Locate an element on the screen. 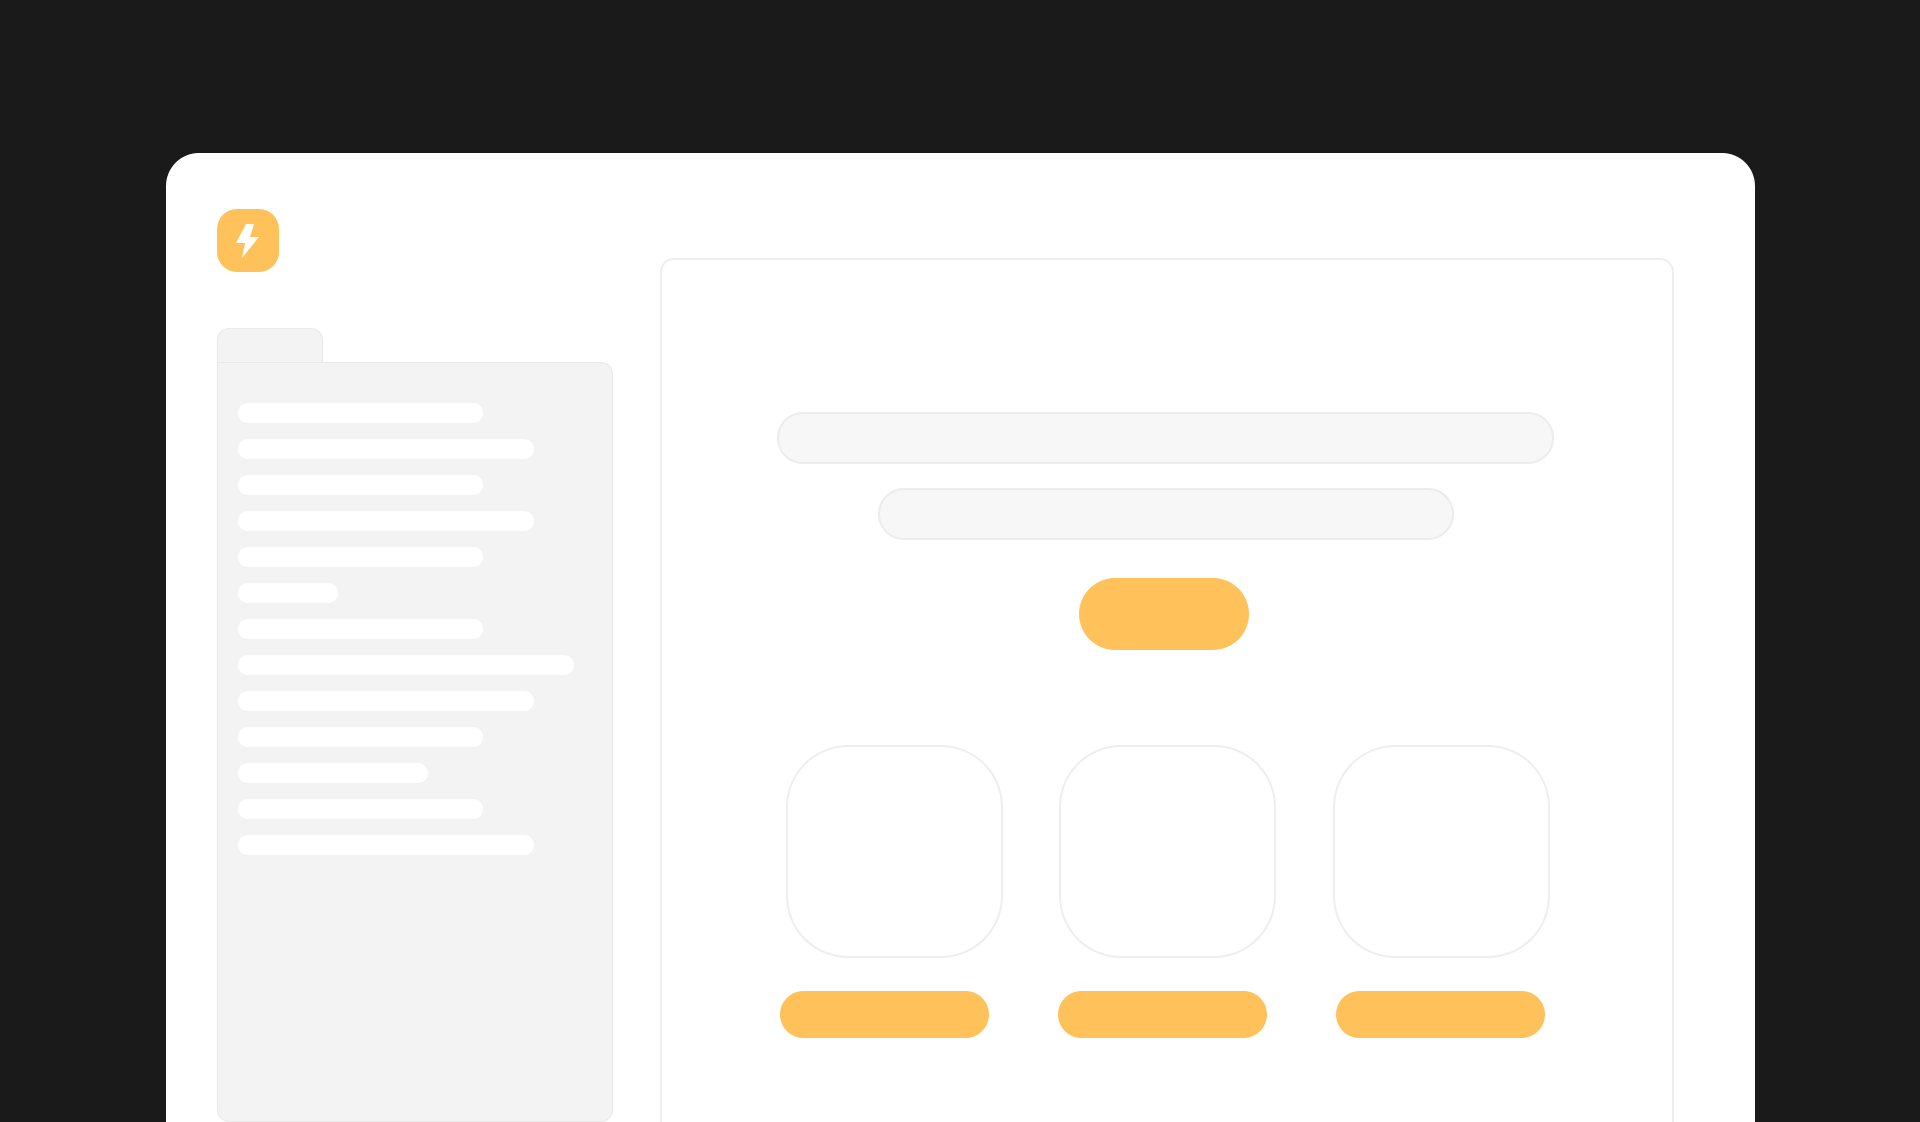 The height and width of the screenshot is (1122, 1920). app-logo is located at coordinates (248, 240).